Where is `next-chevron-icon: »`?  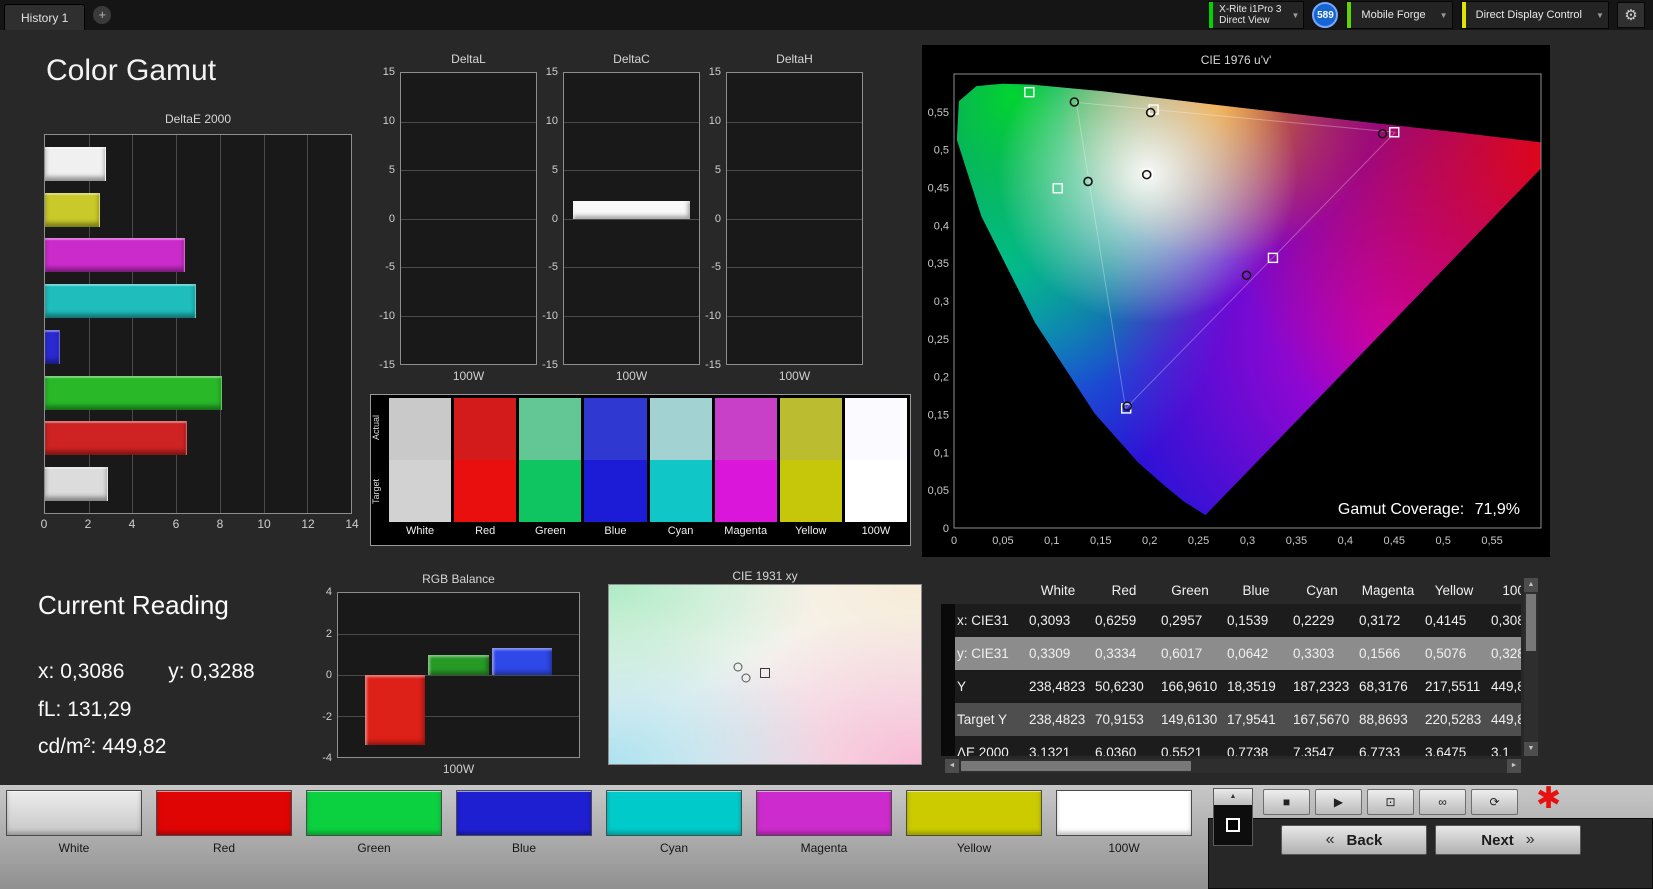
next-chevron-icon: » is located at coordinates (1530, 839).